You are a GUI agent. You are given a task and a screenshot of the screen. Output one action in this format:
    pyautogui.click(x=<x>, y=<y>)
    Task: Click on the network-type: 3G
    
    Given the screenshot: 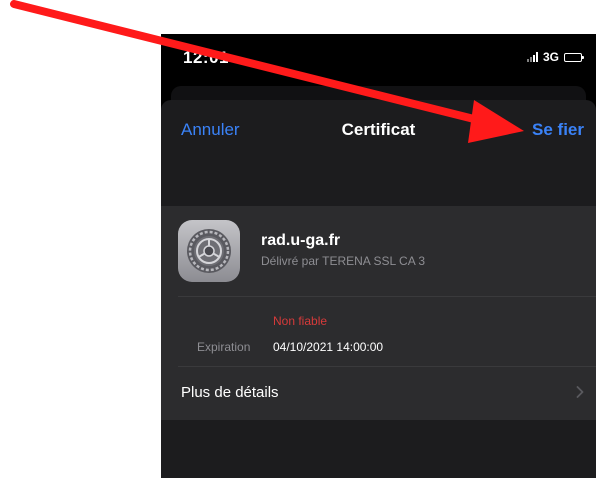 What is the action you would take?
    pyautogui.click(x=550, y=57)
    